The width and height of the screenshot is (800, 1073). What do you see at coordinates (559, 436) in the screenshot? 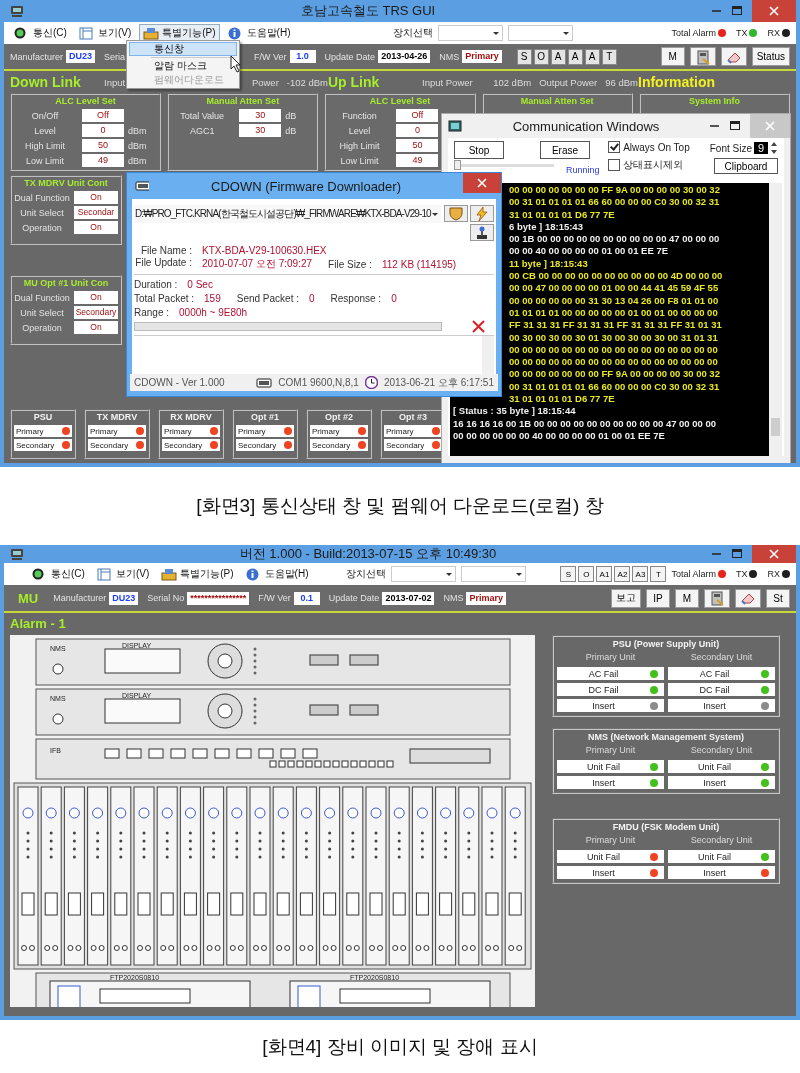
I see `log-line: 00 00 00 00 00 00 40 00 00 00 00 01 00 01 EE 7E` at bounding box center [559, 436].